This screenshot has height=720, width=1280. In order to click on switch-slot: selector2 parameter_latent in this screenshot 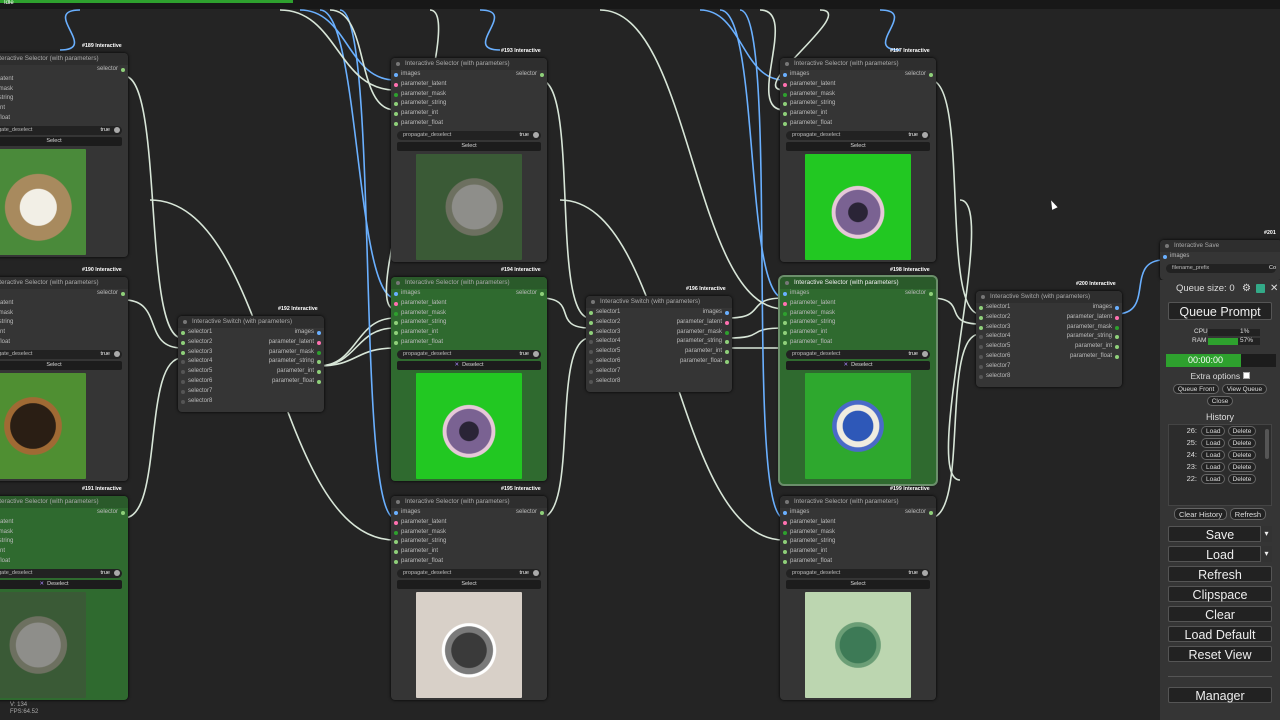, I will do `click(251, 343)`.